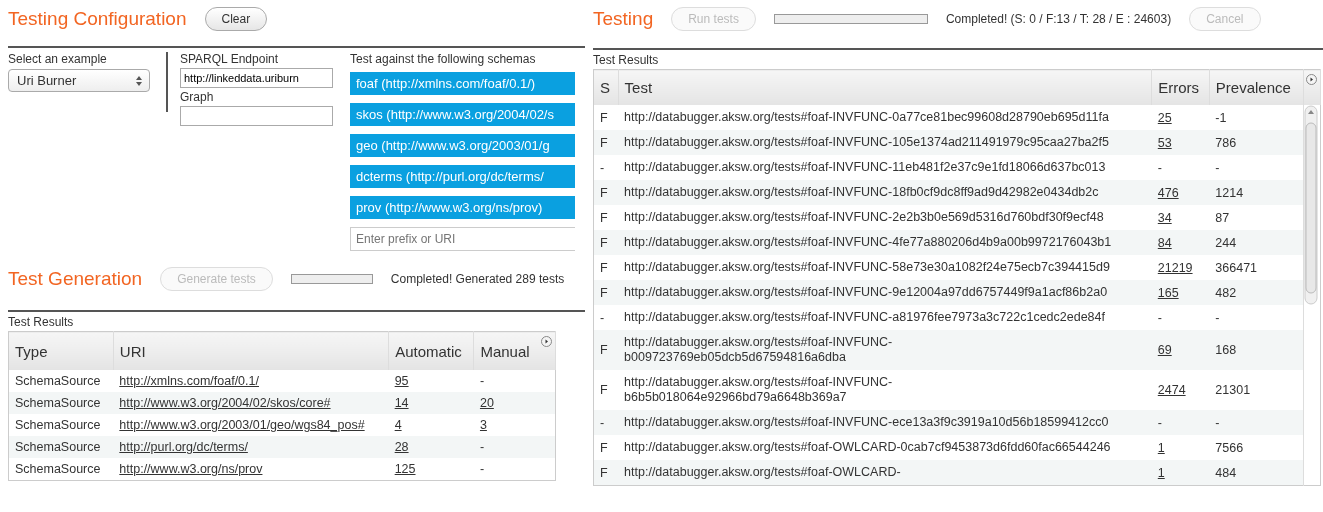 The height and width of the screenshot is (512, 1323). What do you see at coordinates (1311, 205) in the screenshot?
I see `scrollbar` at bounding box center [1311, 205].